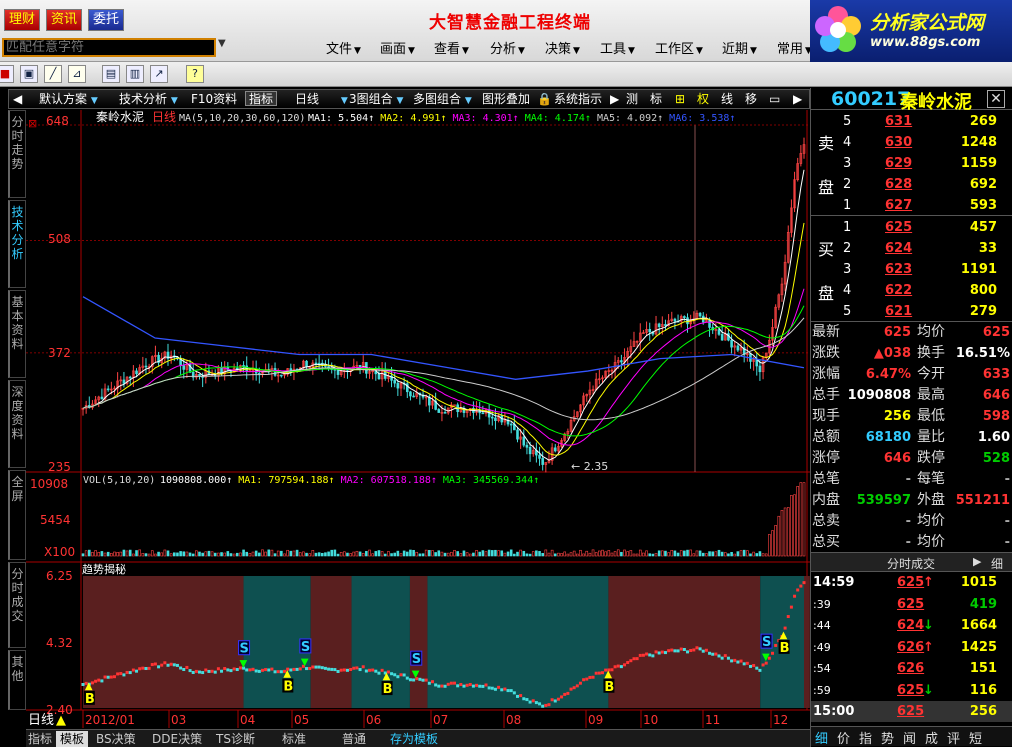  I want to click on candle-body, so click(102, 398).